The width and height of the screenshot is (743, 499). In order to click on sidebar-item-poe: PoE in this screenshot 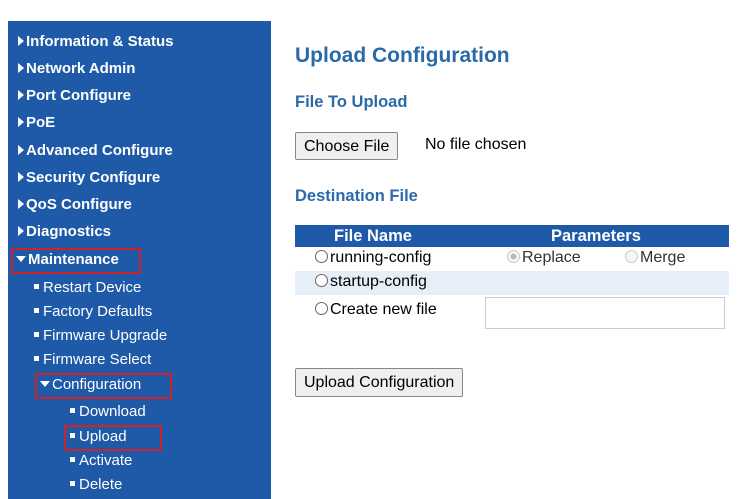, I will do `click(36, 123)`.